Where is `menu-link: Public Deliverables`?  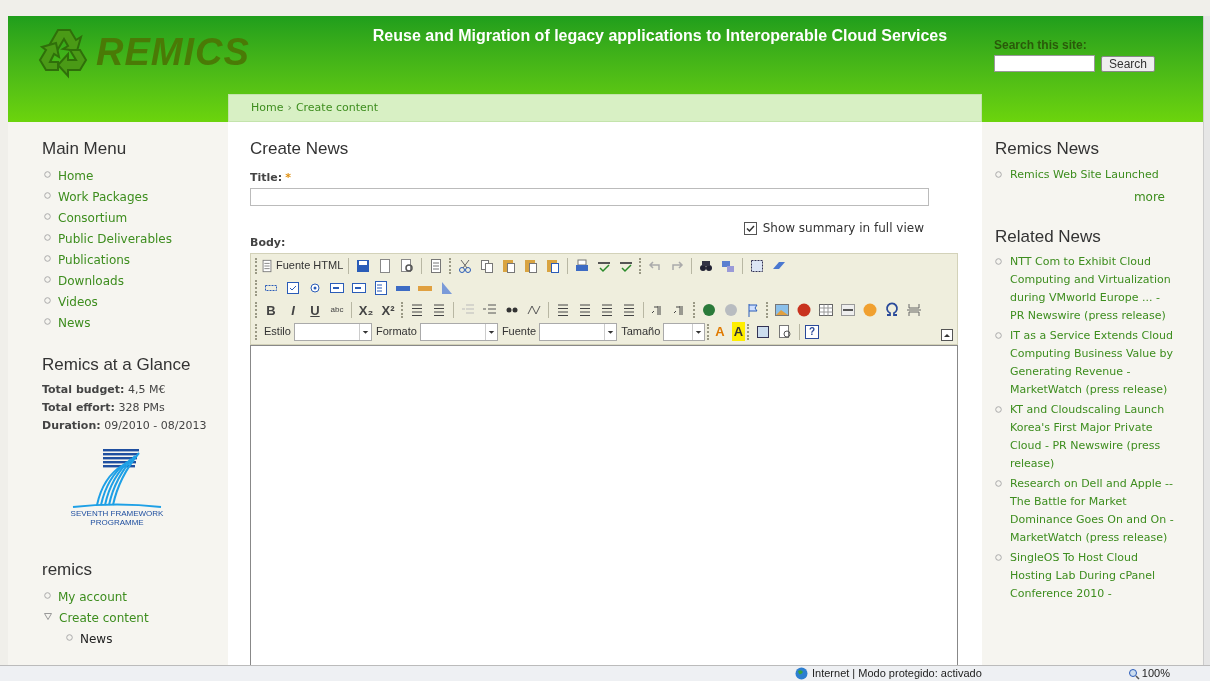 menu-link: Public Deliverables is located at coordinates (115, 239).